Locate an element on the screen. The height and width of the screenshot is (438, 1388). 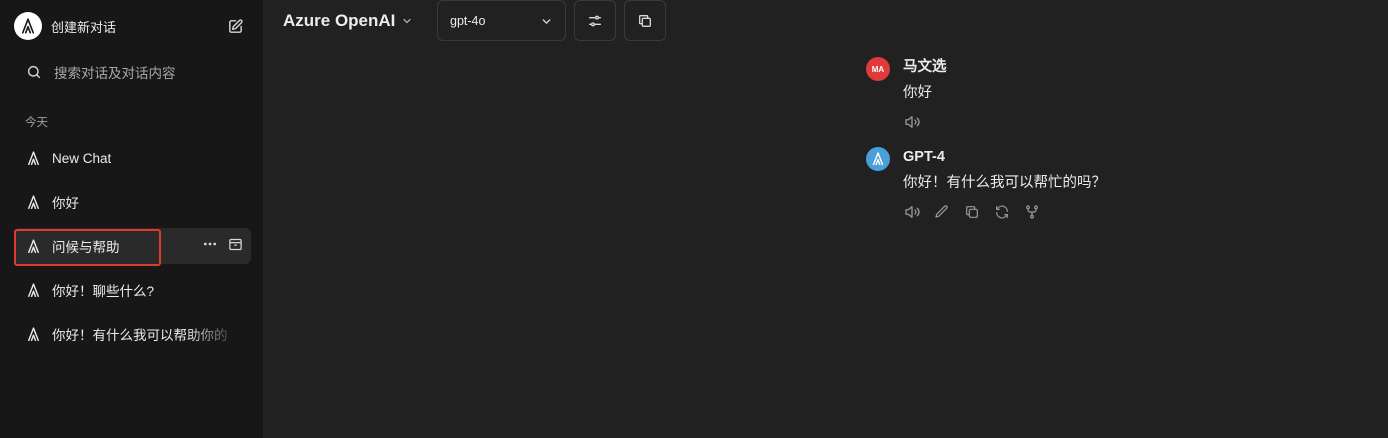
user-message: MA 马文选 你好 is located at coordinates (1116, 93).